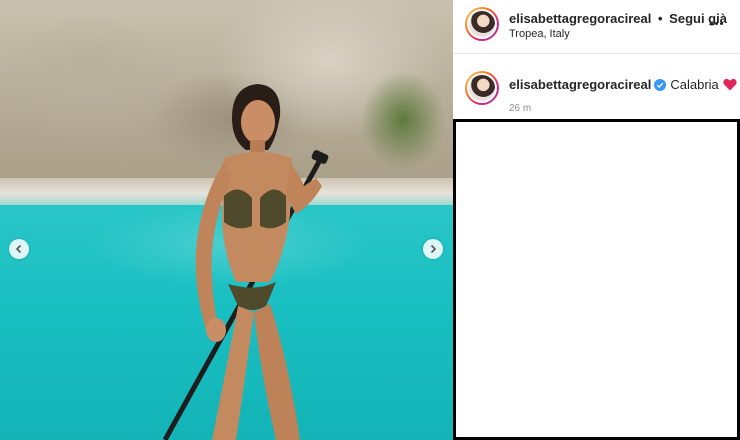 Image resolution: width=740 pixels, height=440 pixels. I want to click on more-options-icon, so click(718, 23).